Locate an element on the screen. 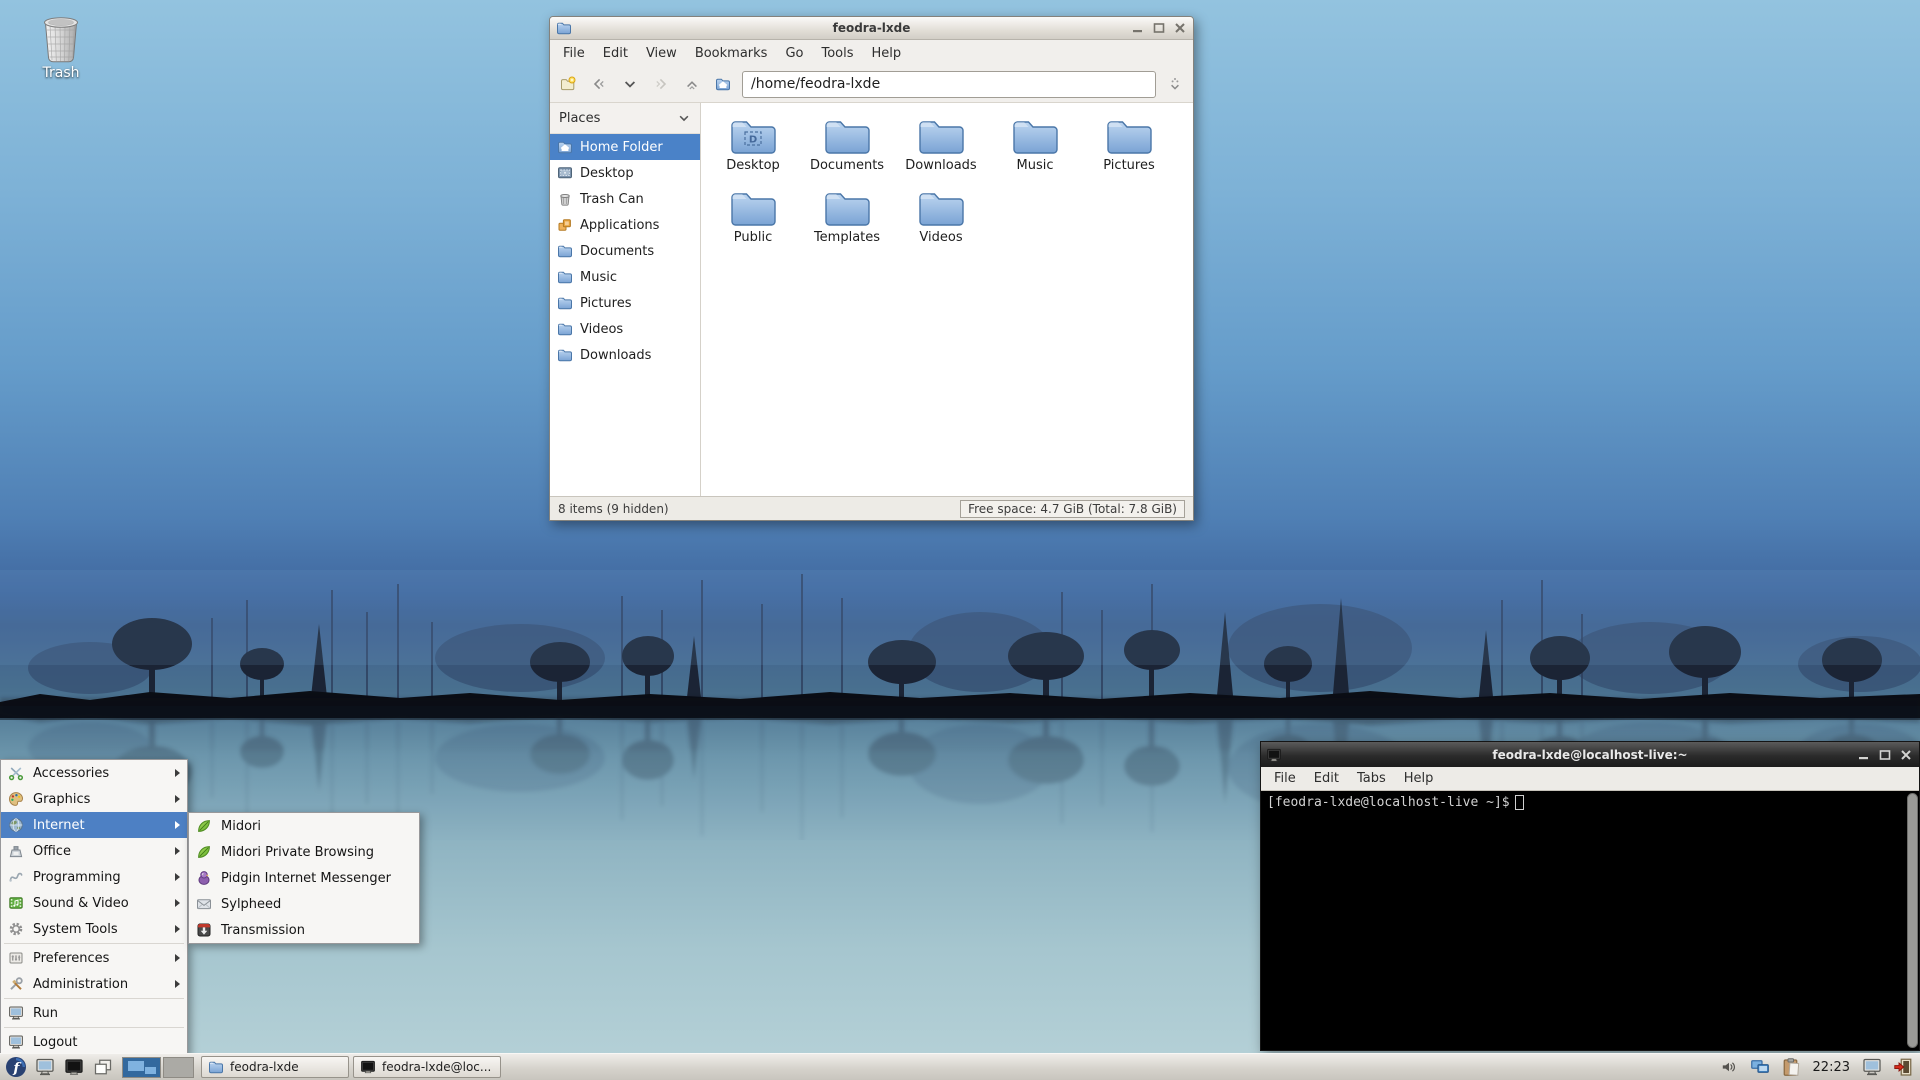  trash-icon is located at coordinates (61, 38).